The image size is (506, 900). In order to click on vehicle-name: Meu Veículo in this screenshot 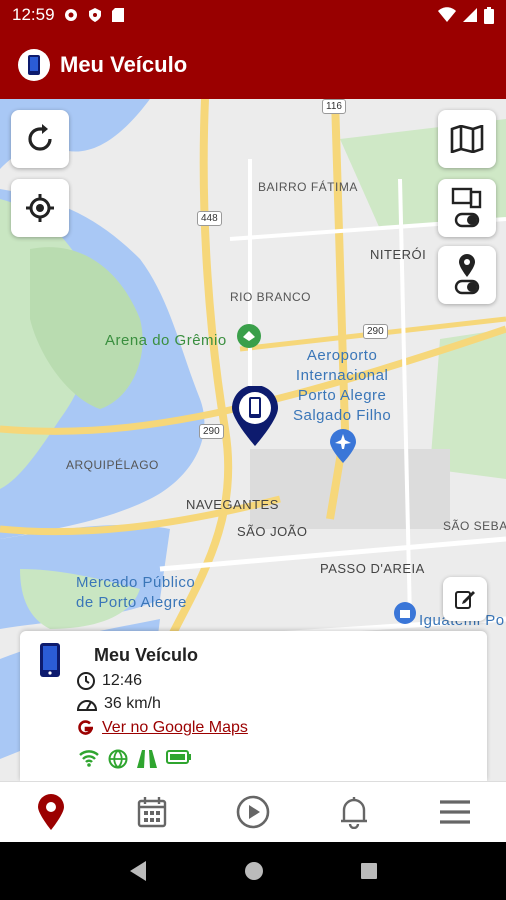, I will do `click(146, 655)`.